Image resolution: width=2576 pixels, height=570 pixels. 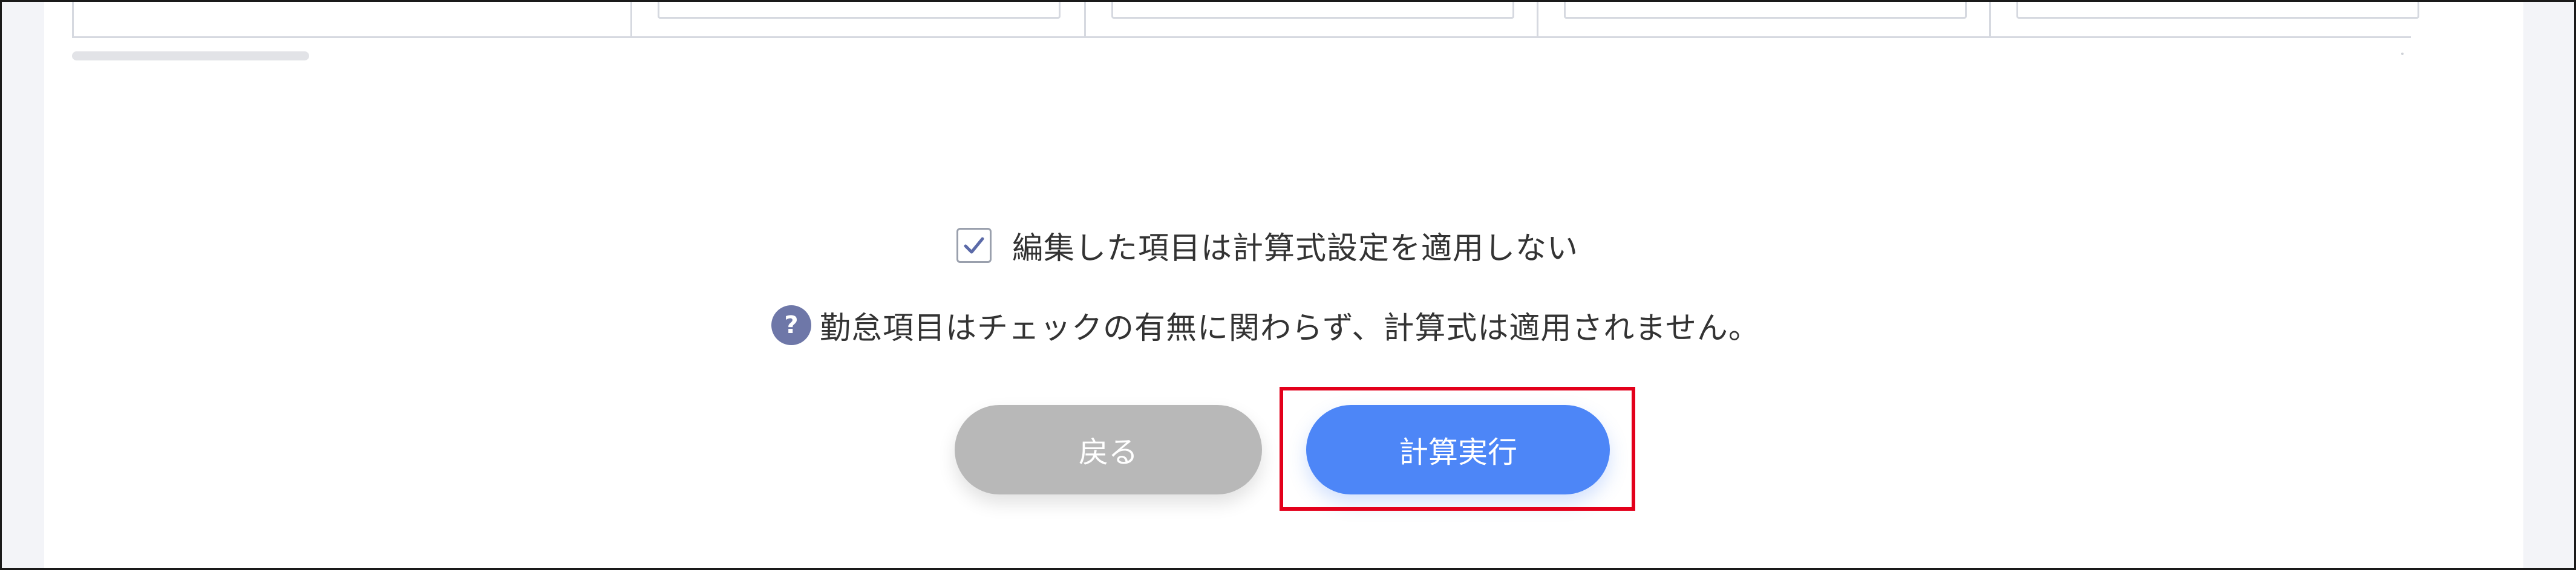 What do you see at coordinates (2402, 54) in the screenshot?
I see `scroll-indicator` at bounding box center [2402, 54].